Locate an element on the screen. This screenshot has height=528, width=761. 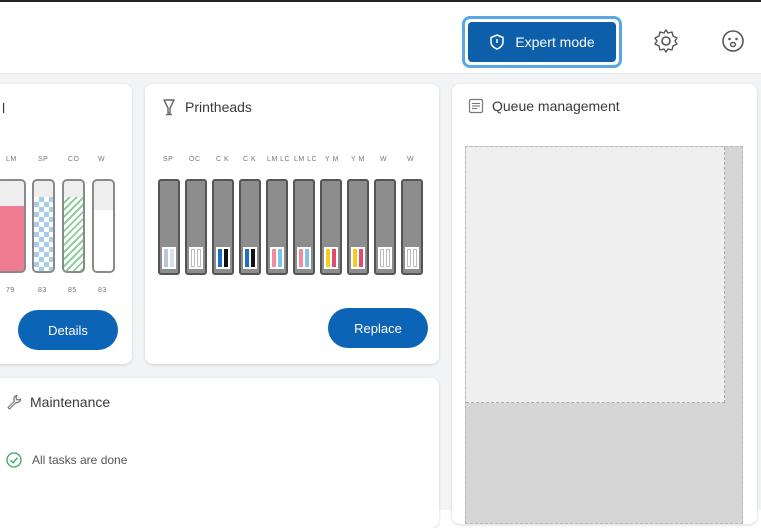
ink-code: SP is located at coordinates (43, 159).